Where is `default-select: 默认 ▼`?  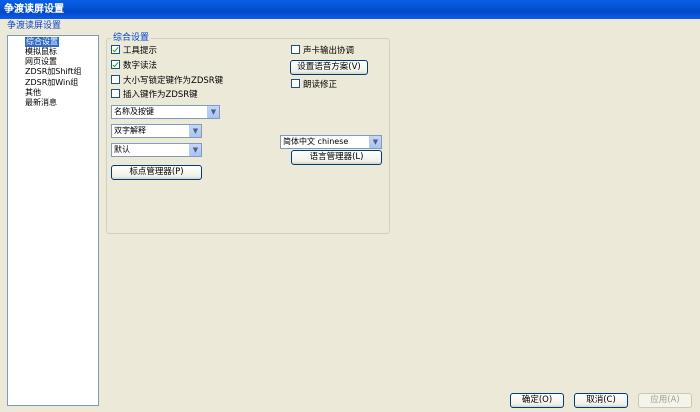 default-select: 默认 ▼ is located at coordinates (156, 150).